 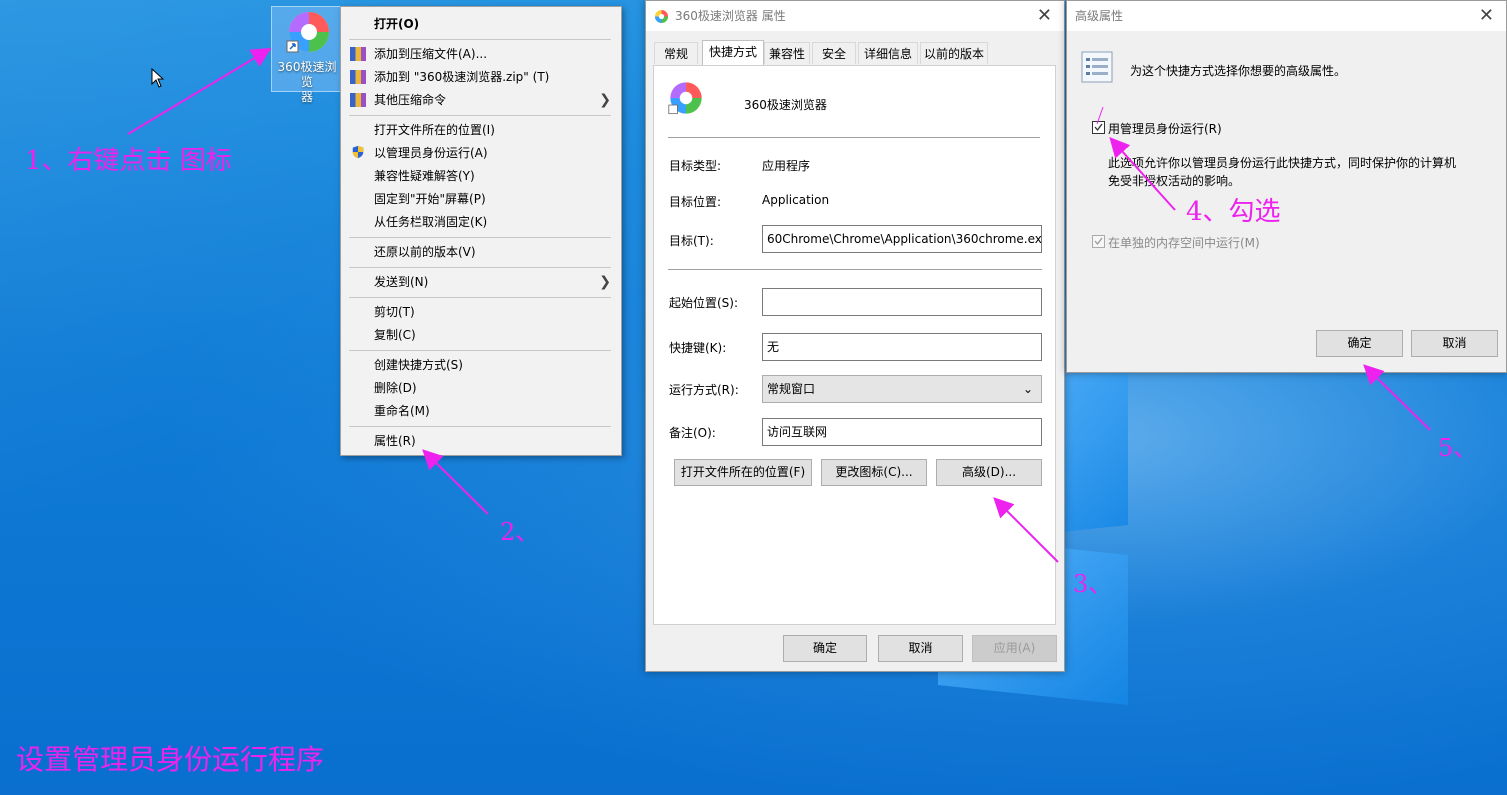 I want to click on step4-annotation: 4、勾选, so click(x=1233, y=212).